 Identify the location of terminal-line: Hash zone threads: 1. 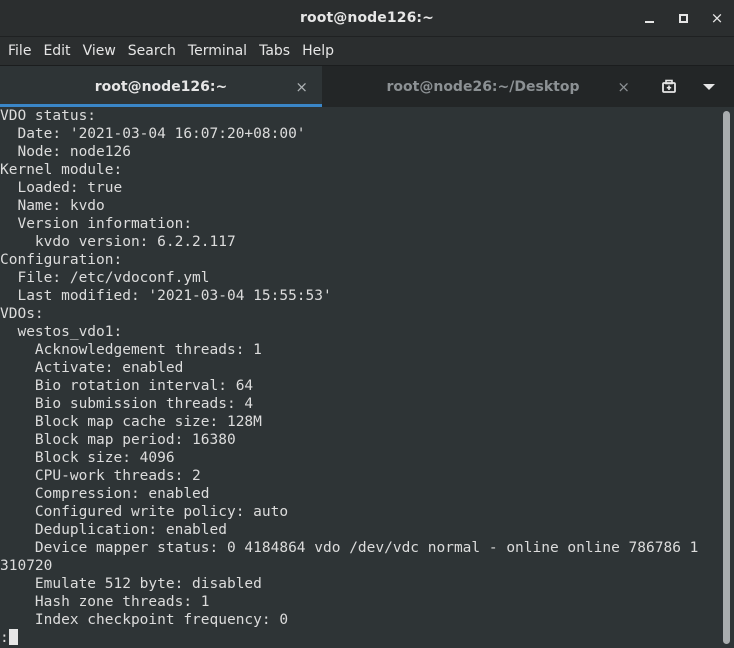
(105, 602).